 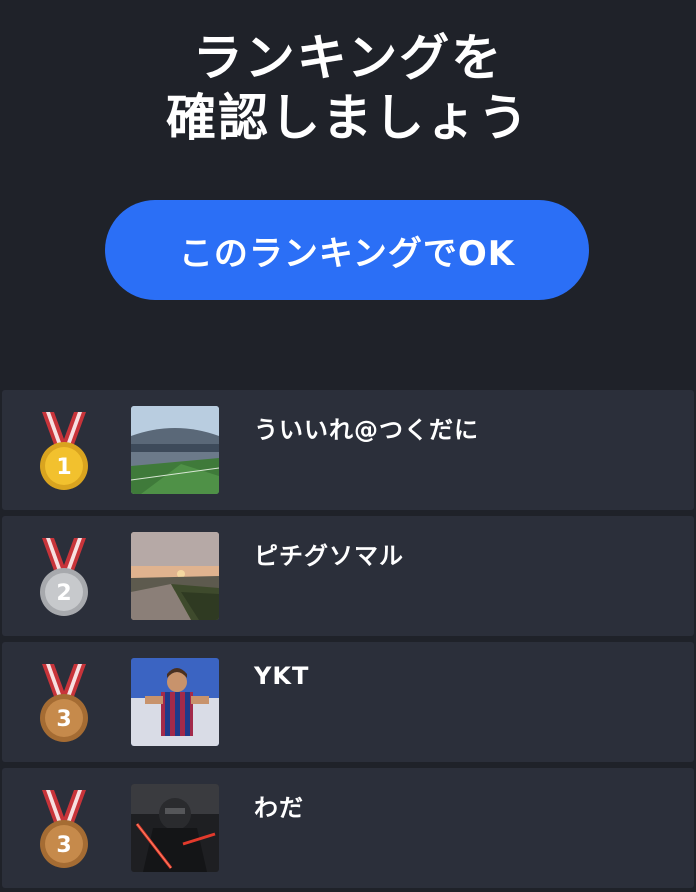 What do you see at coordinates (64, 577) in the screenshot?
I see `silver-medal-icon: 2` at bounding box center [64, 577].